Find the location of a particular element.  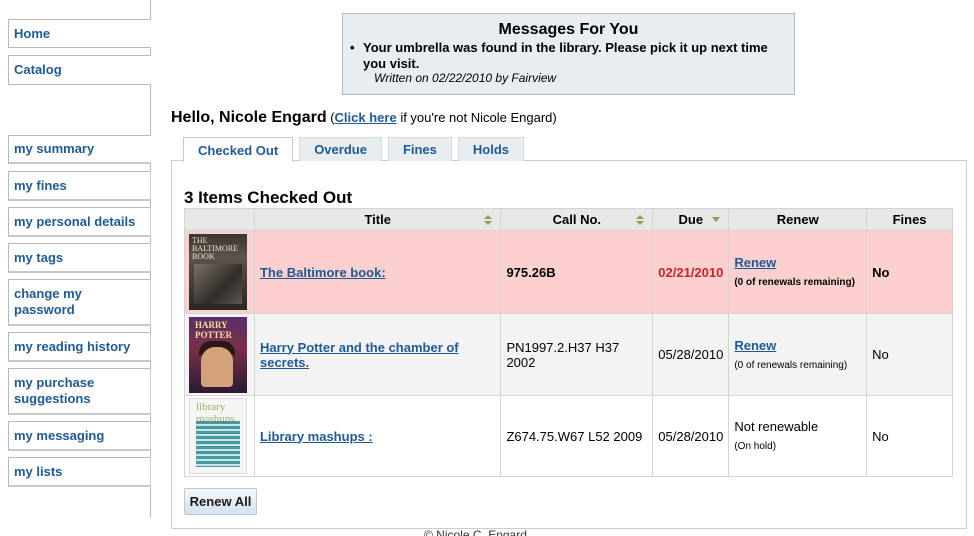

title-link: Library mashups : is located at coordinates (316, 436).